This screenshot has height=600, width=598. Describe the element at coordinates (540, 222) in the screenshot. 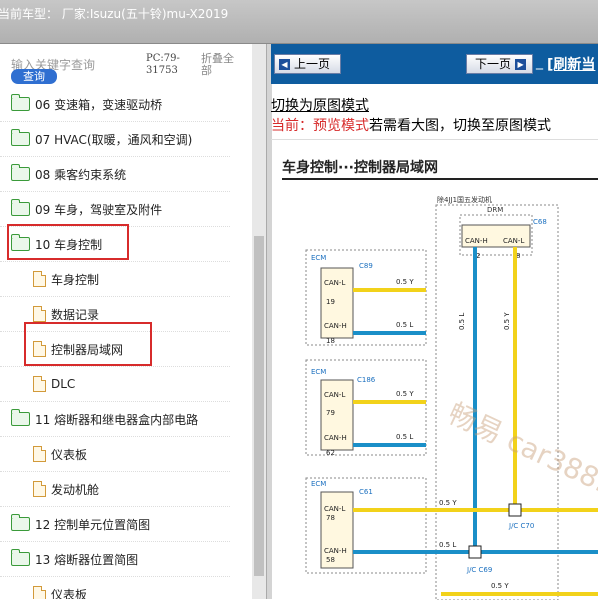

I see `connector-c68: C68` at that location.